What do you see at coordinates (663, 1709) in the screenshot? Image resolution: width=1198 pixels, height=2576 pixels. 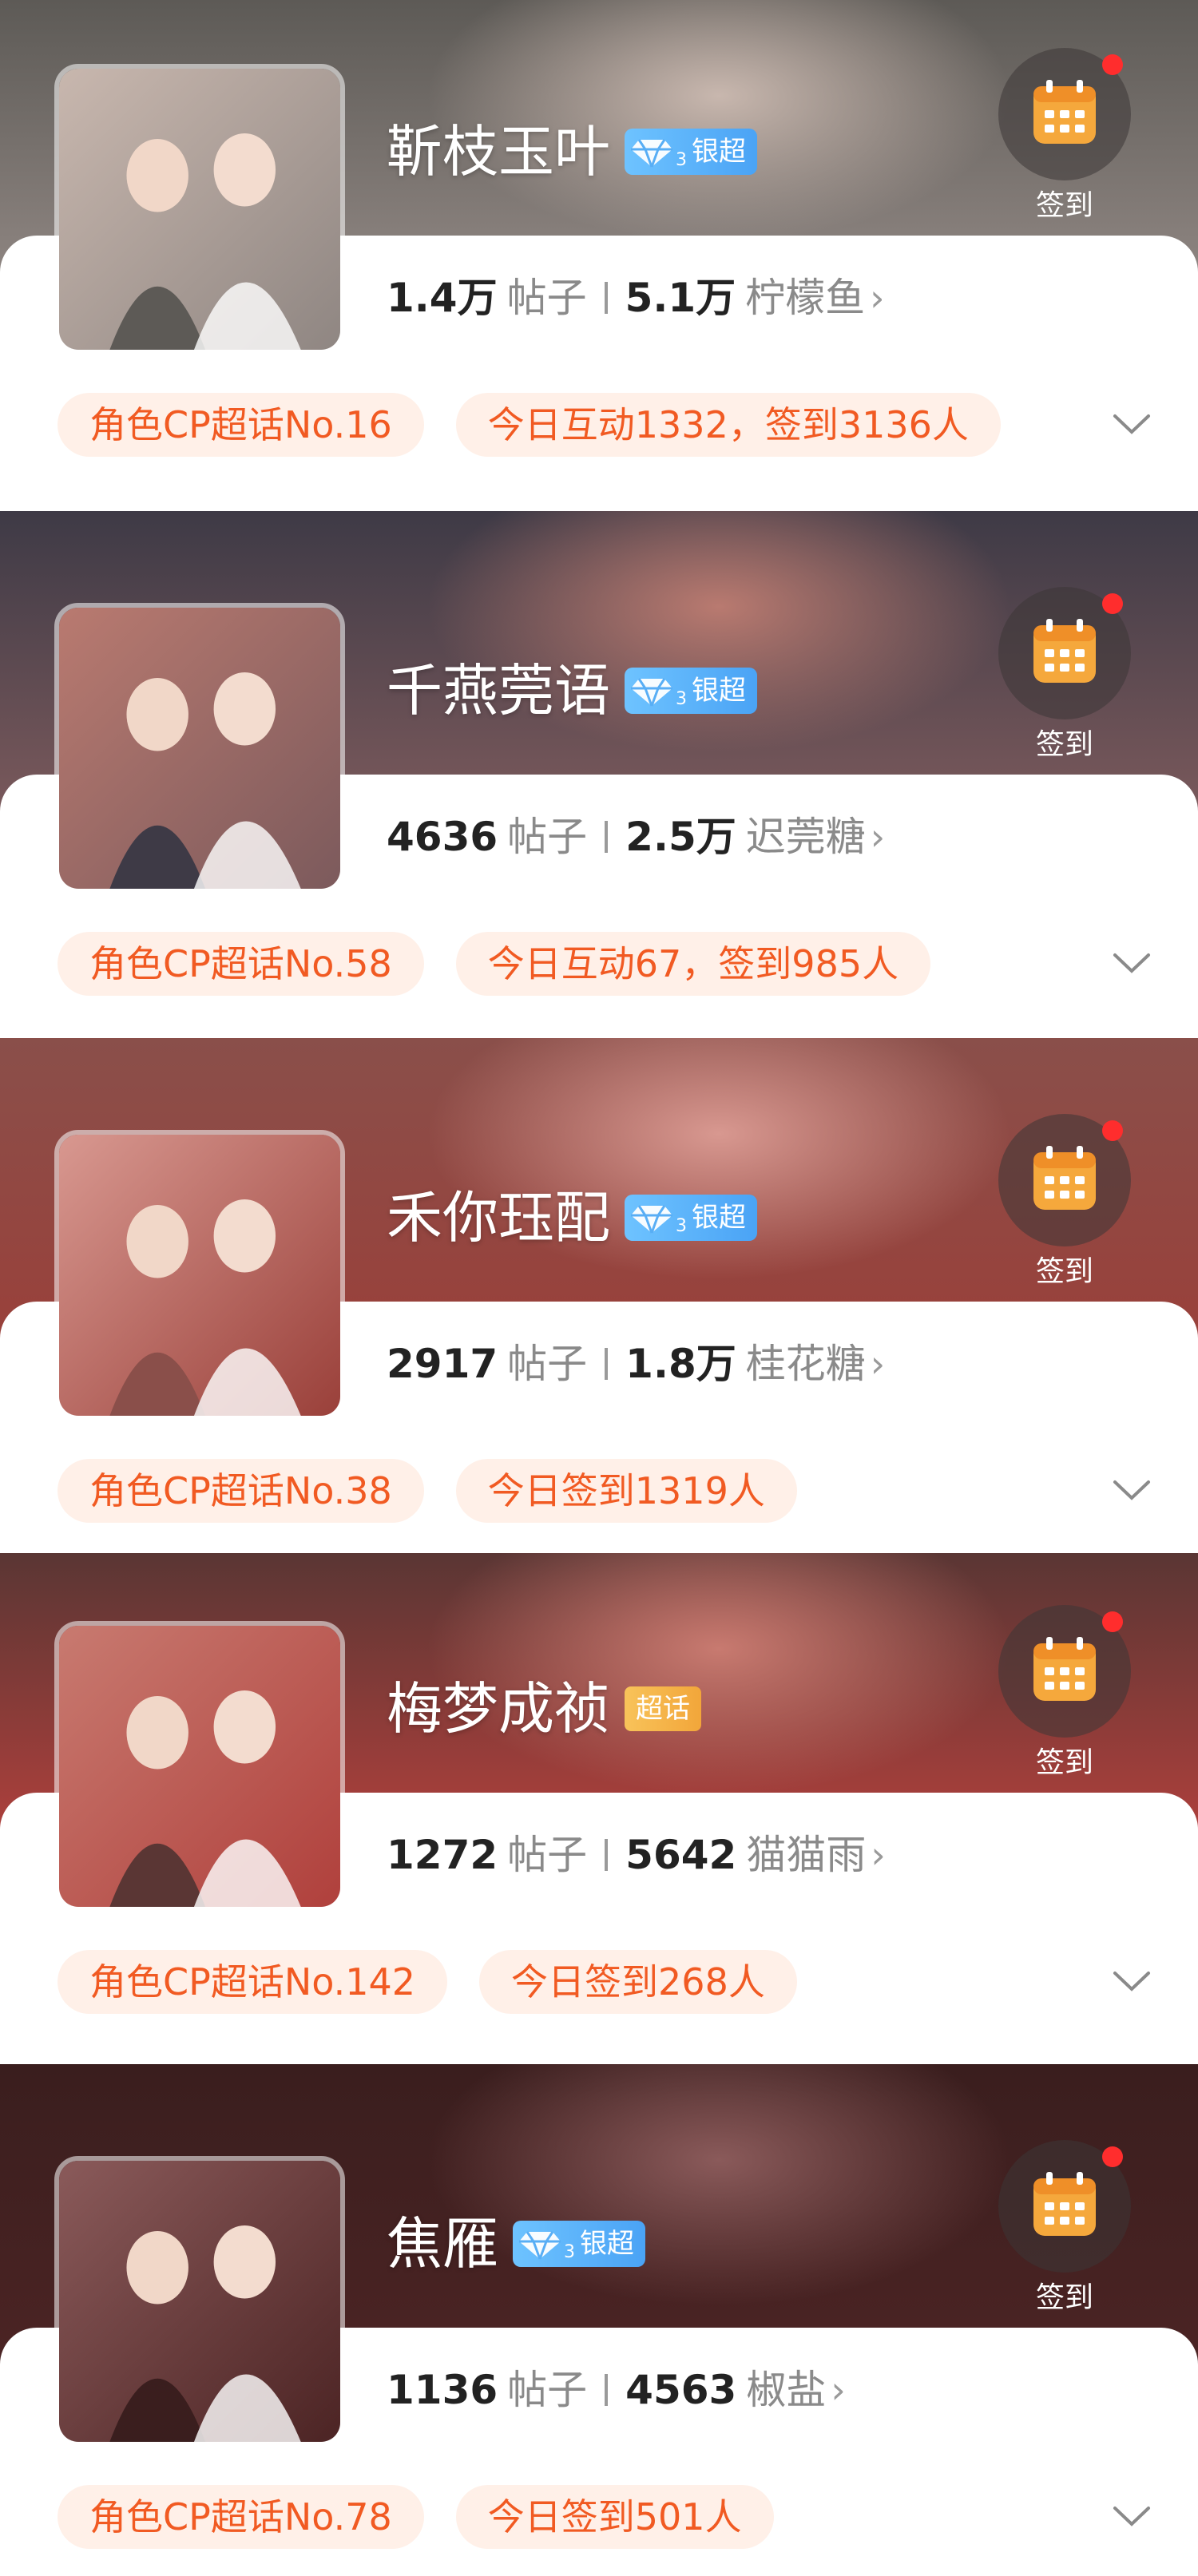 I see `super-topic-badge: 超话` at bounding box center [663, 1709].